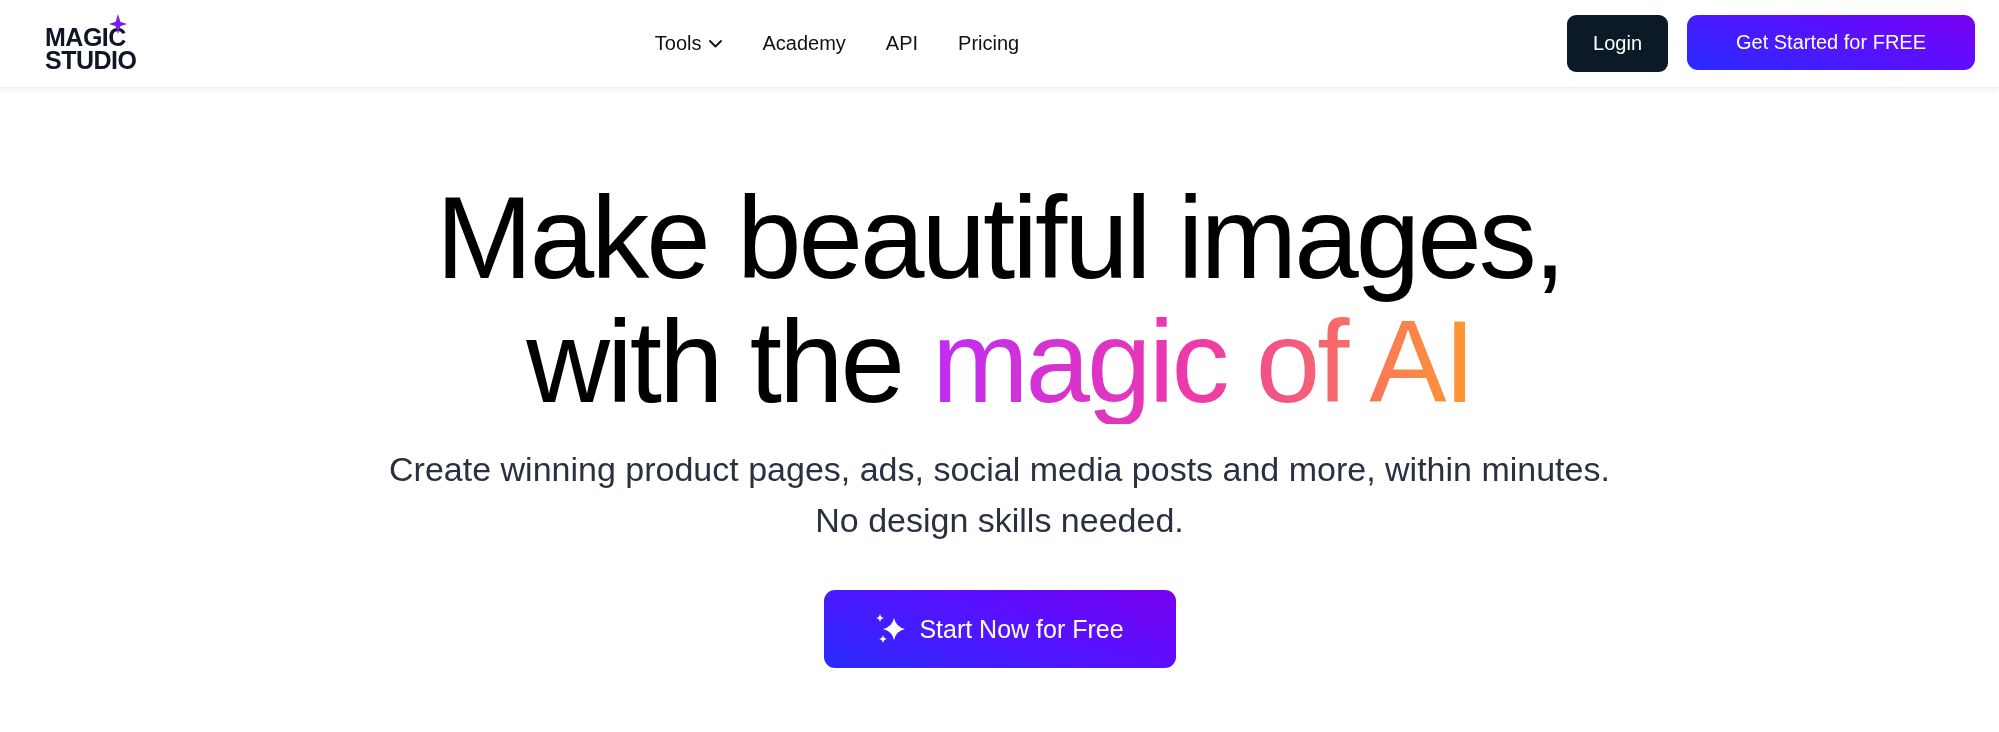 The height and width of the screenshot is (732, 1999). I want to click on start-now-button: Start Now for Free, so click(999, 629).